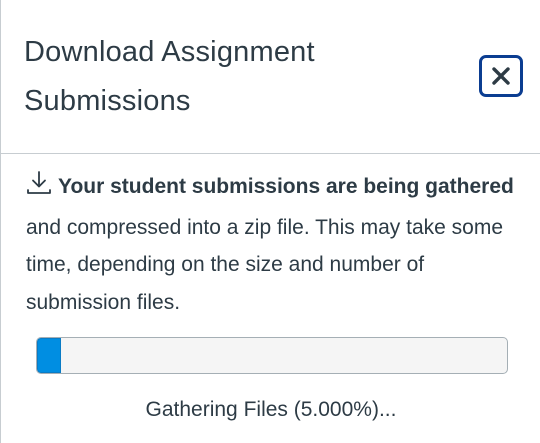  I want to click on progress-bar-fill, so click(49, 355).